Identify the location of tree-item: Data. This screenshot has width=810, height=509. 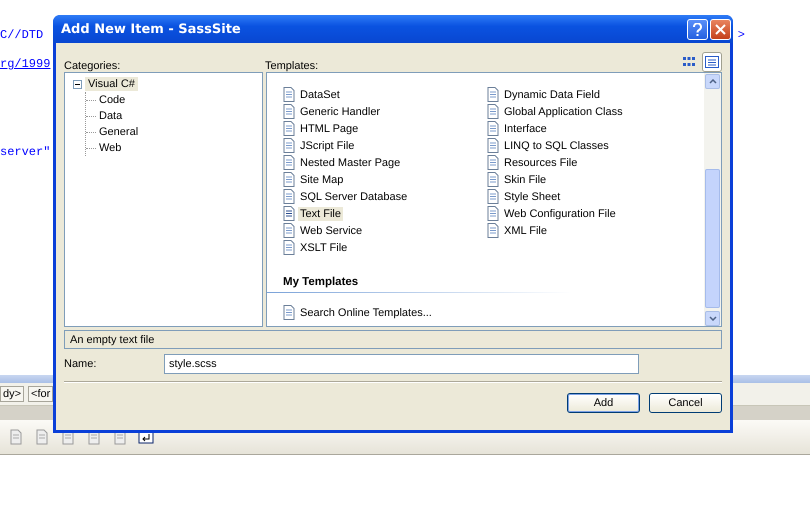
(111, 116).